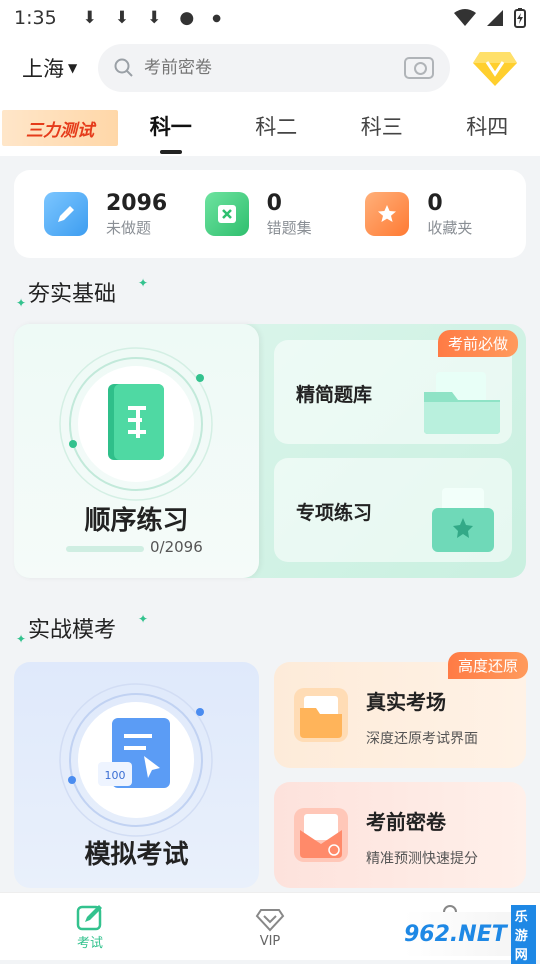 The width and height of the screenshot is (540, 964). What do you see at coordinates (136, 852) in the screenshot?
I see `mock-exam-title: 模拟考试` at bounding box center [136, 852].